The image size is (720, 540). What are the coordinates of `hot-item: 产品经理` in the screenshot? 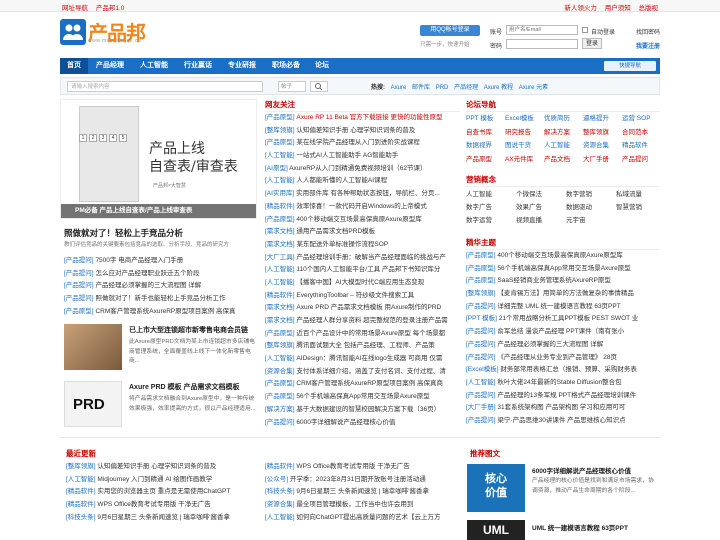 It's located at (466, 88).